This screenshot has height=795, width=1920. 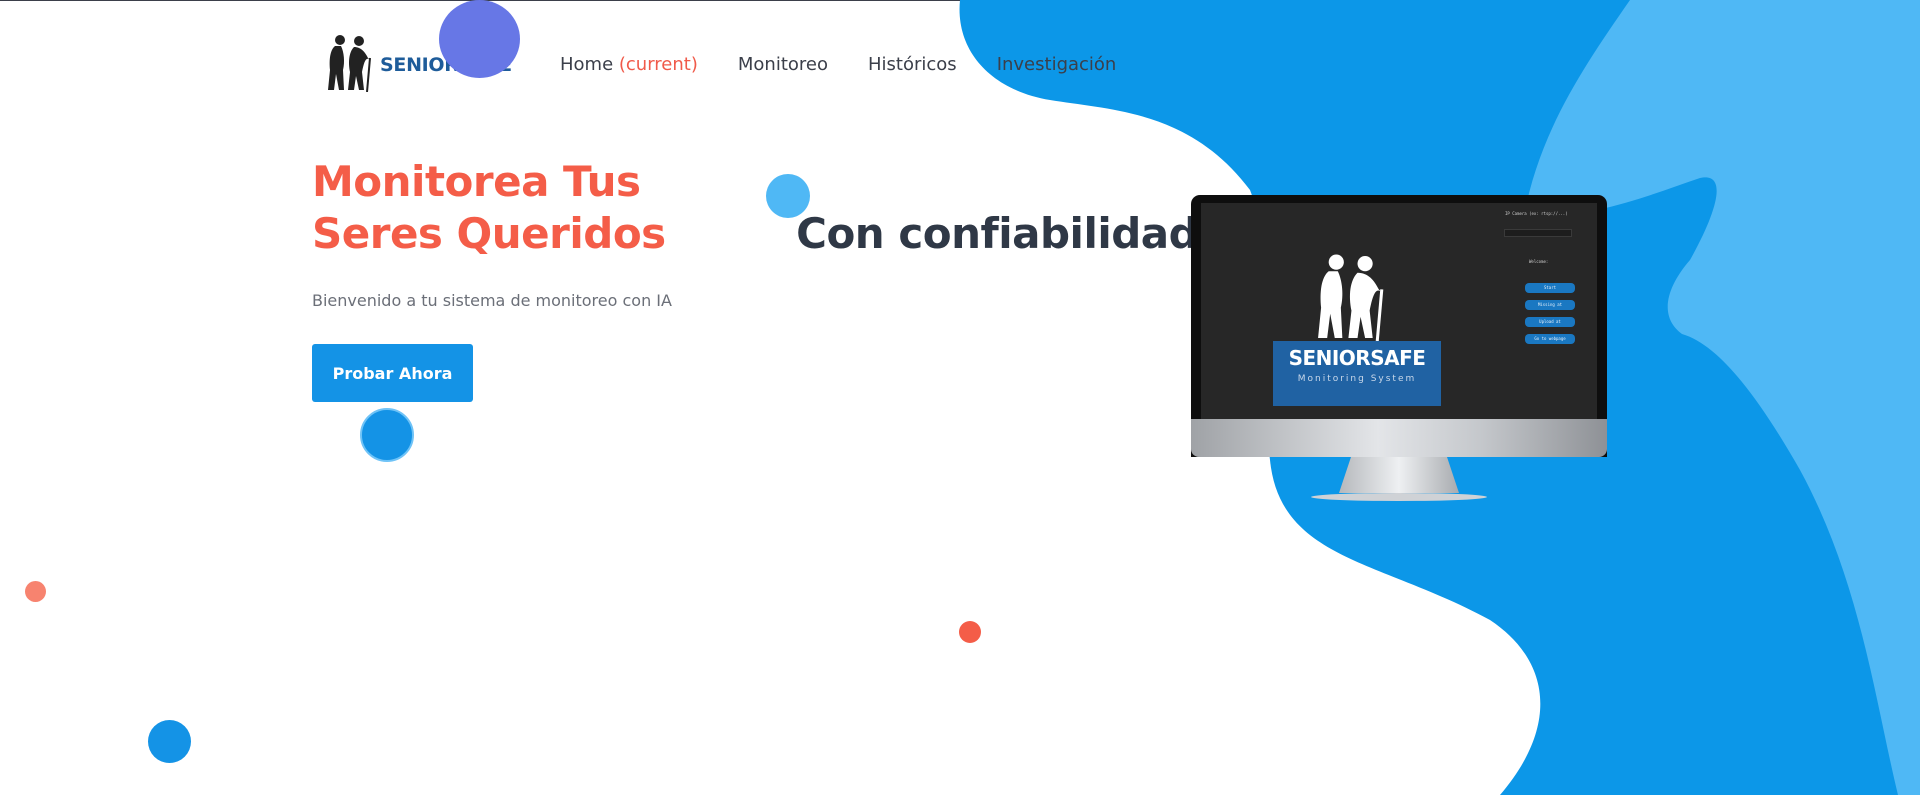 What do you see at coordinates (1550, 305) in the screenshot?
I see `panel-button-missing: Missing at` at bounding box center [1550, 305].